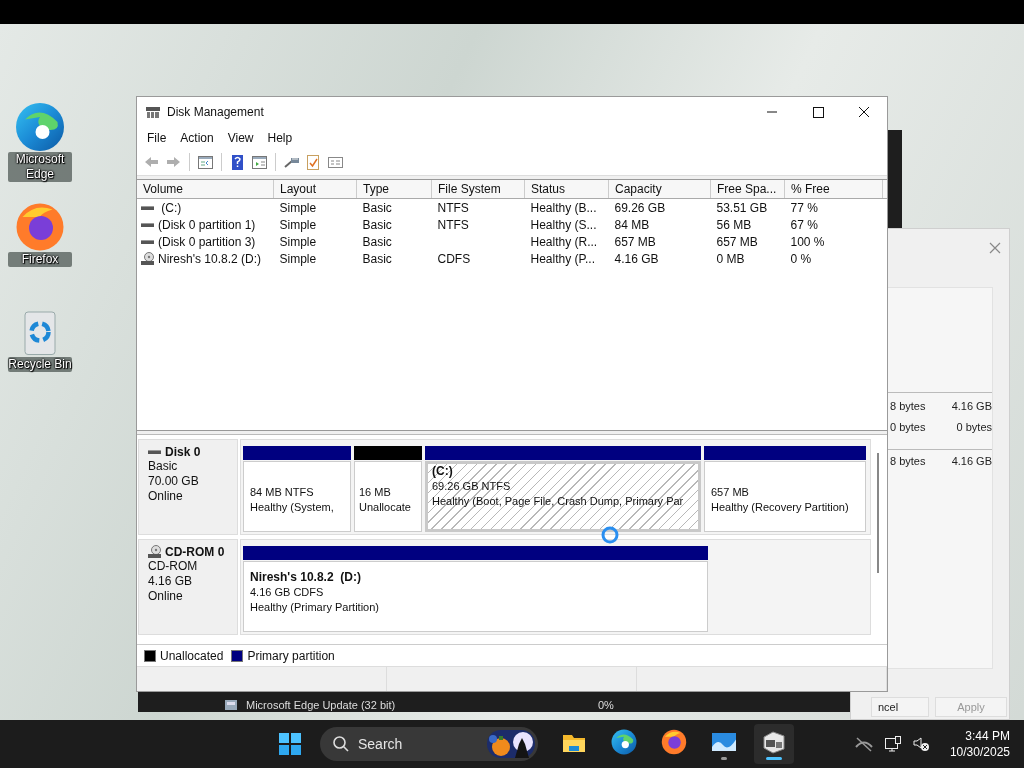 Image resolution: width=1024 pixels, height=768 pixels. What do you see at coordinates (157, 138) in the screenshot?
I see `menu-item: File` at bounding box center [157, 138].